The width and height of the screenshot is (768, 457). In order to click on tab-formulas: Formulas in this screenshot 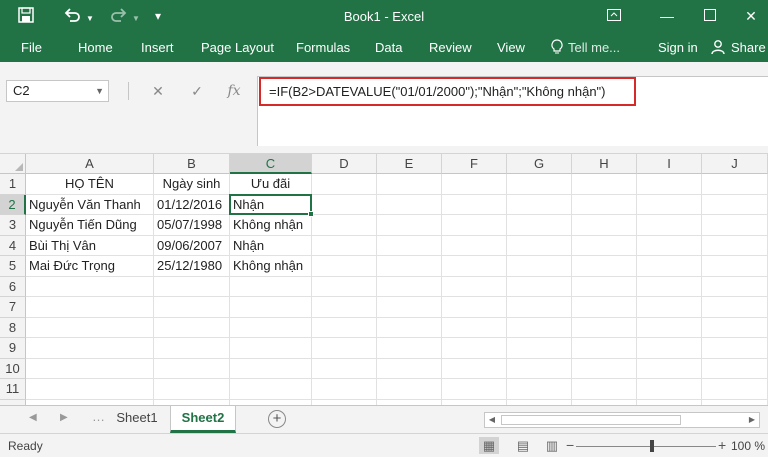, I will do `click(323, 48)`.